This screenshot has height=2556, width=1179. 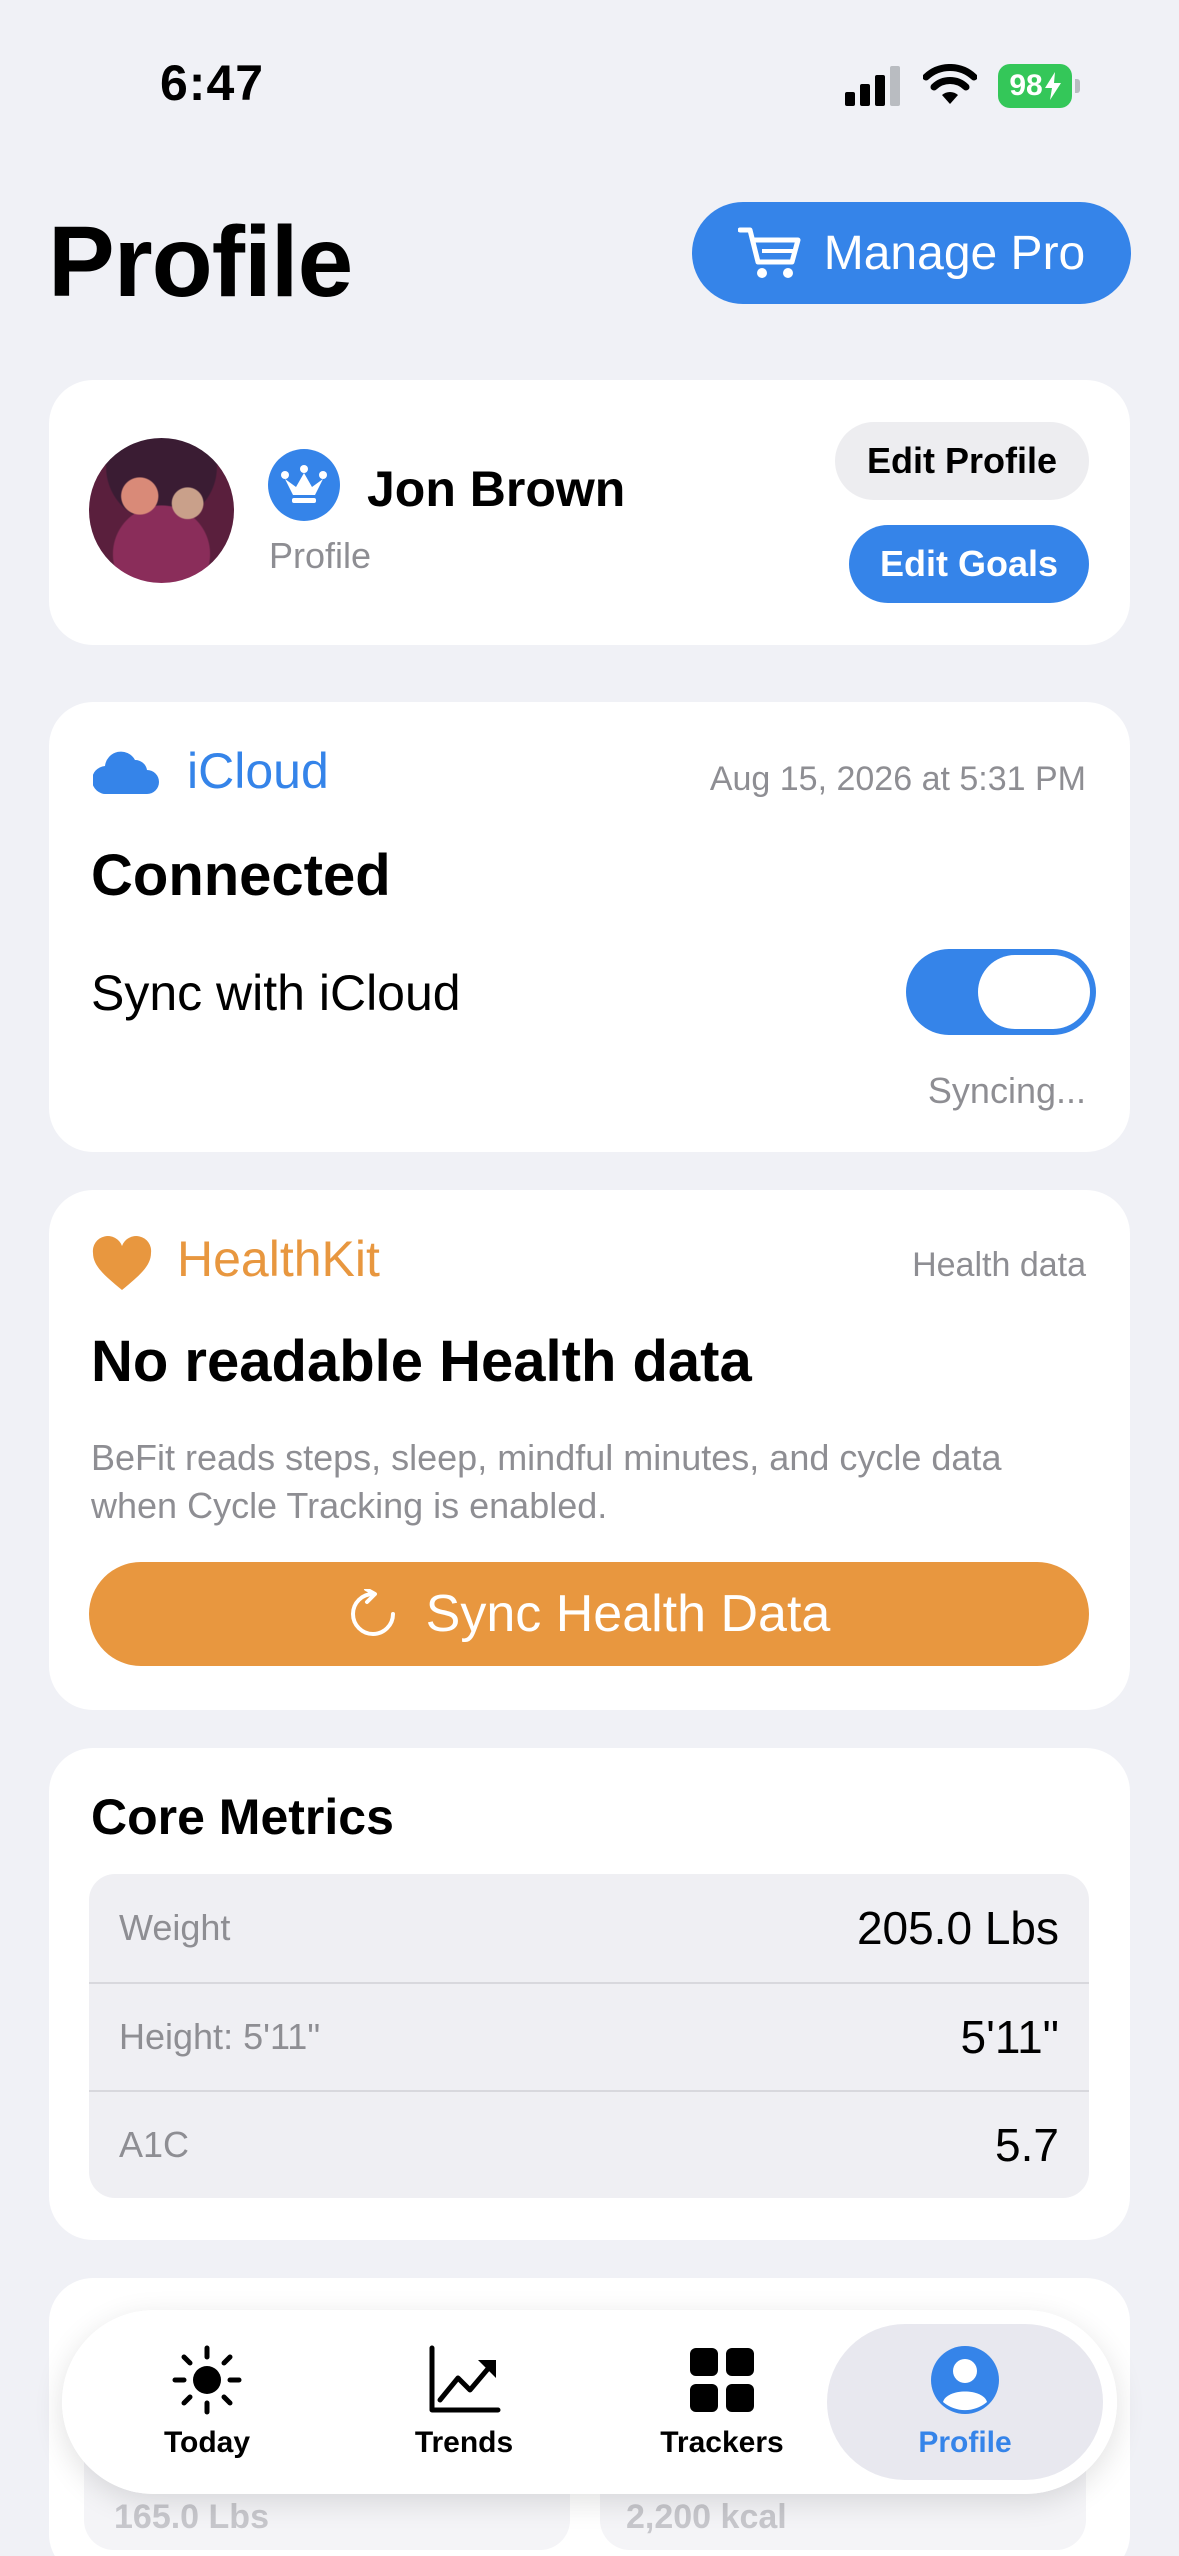 I want to click on tab-bar: Today Trends Trackers Profile, so click(x=589, y=2402).